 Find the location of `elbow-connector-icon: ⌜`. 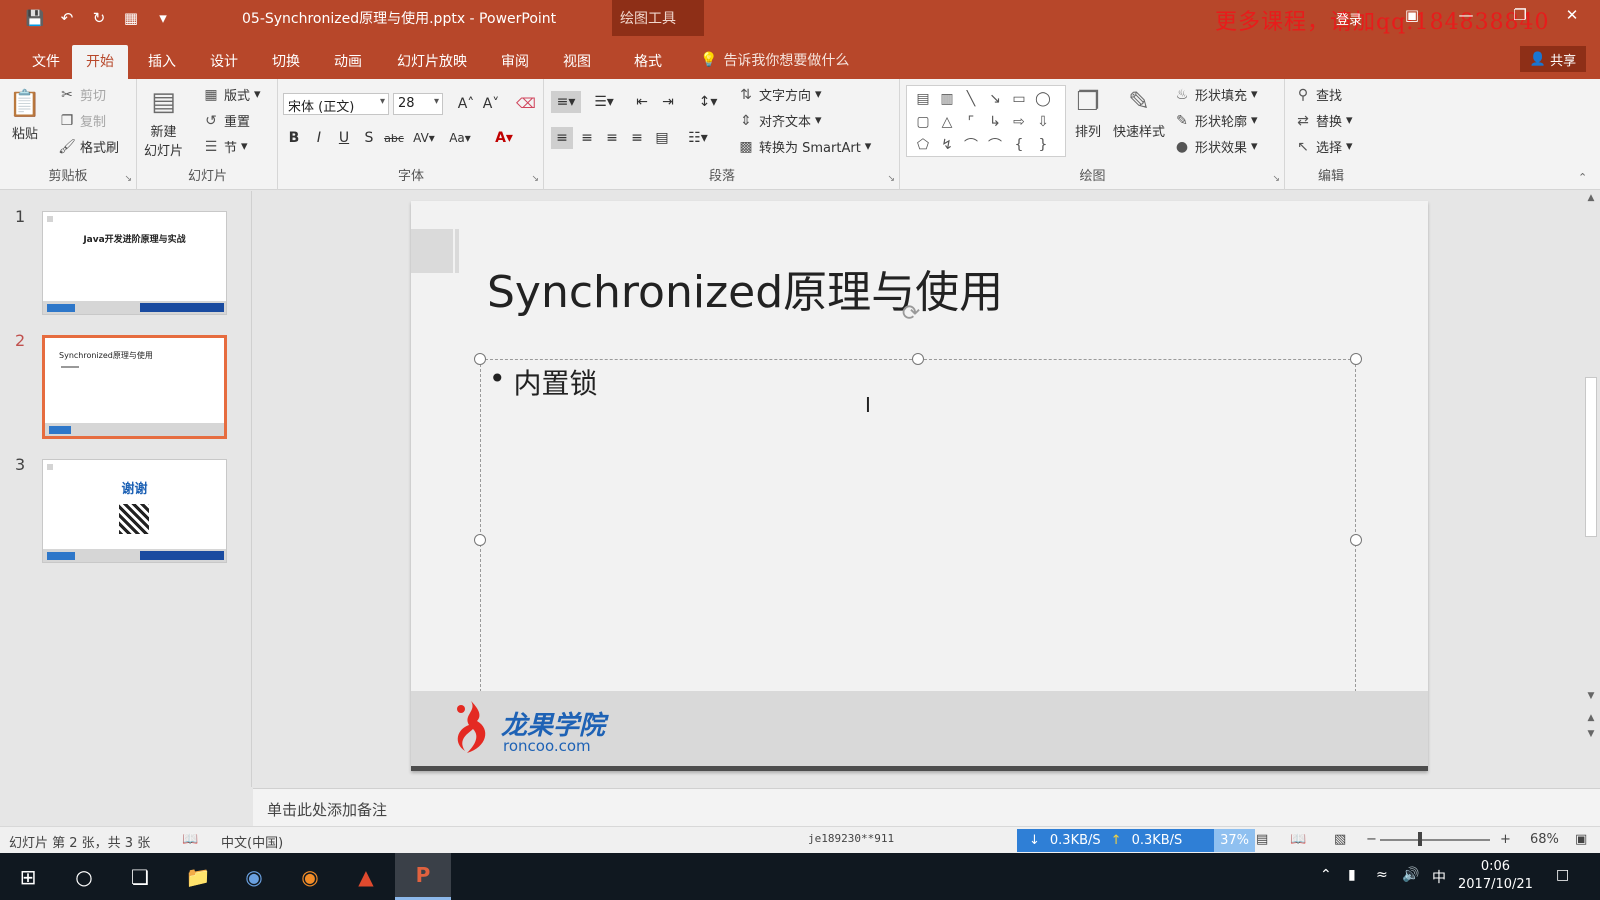

elbow-connector-icon: ⌜ is located at coordinates (971, 121).